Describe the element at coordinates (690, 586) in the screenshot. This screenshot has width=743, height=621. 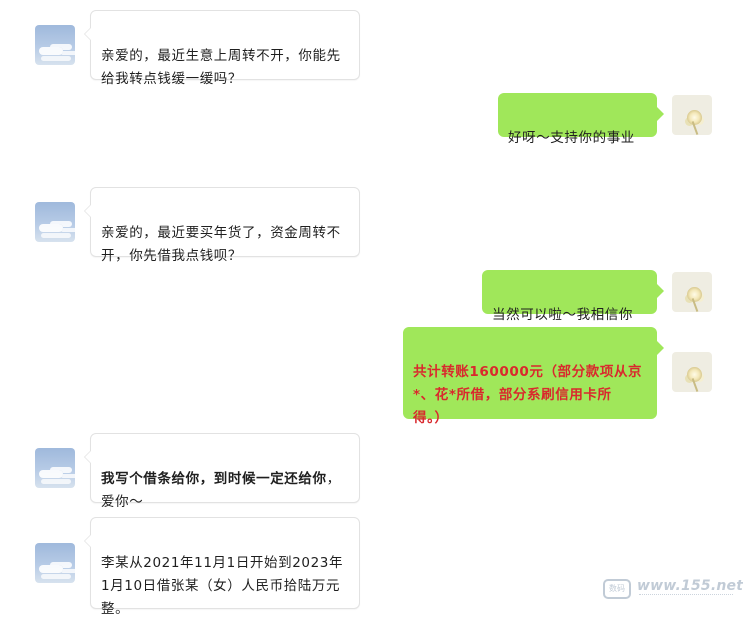
I see `watermark-site-text: www.155.net` at that location.